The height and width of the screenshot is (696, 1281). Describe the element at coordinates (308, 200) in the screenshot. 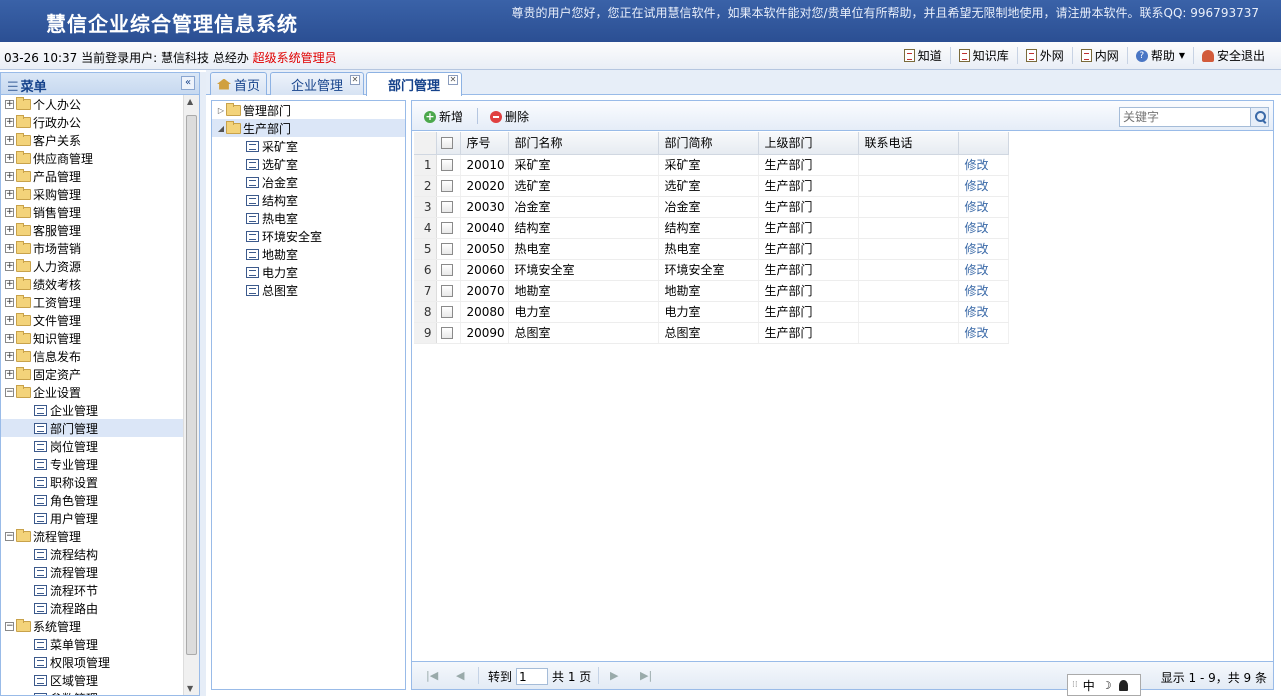

I see `tree-node: 结构室` at that location.